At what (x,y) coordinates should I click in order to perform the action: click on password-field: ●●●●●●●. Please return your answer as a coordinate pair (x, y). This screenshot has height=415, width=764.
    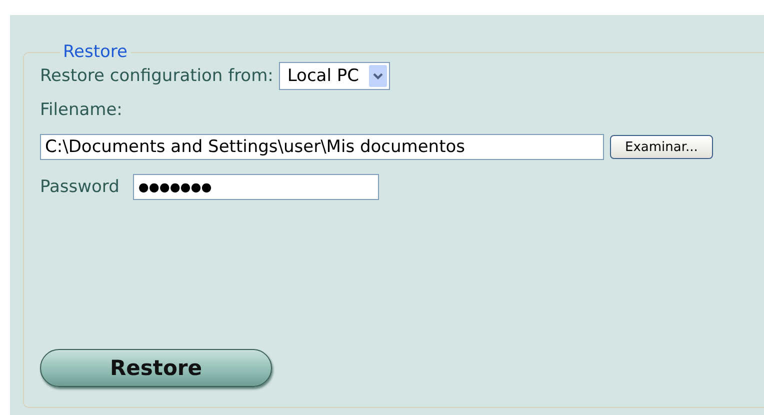
    Looking at the image, I should click on (256, 187).